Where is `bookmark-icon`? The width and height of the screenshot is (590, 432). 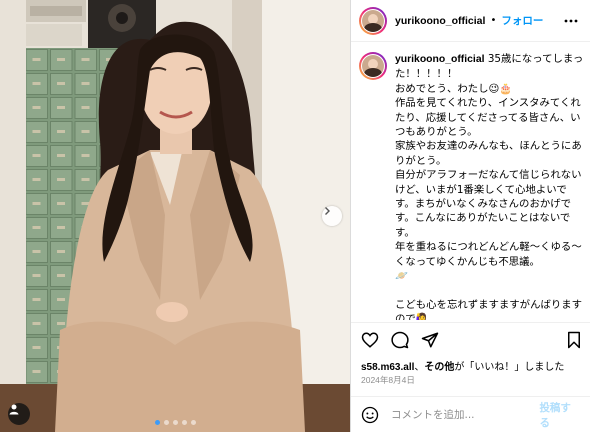
bookmark-icon is located at coordinates (574, 340).